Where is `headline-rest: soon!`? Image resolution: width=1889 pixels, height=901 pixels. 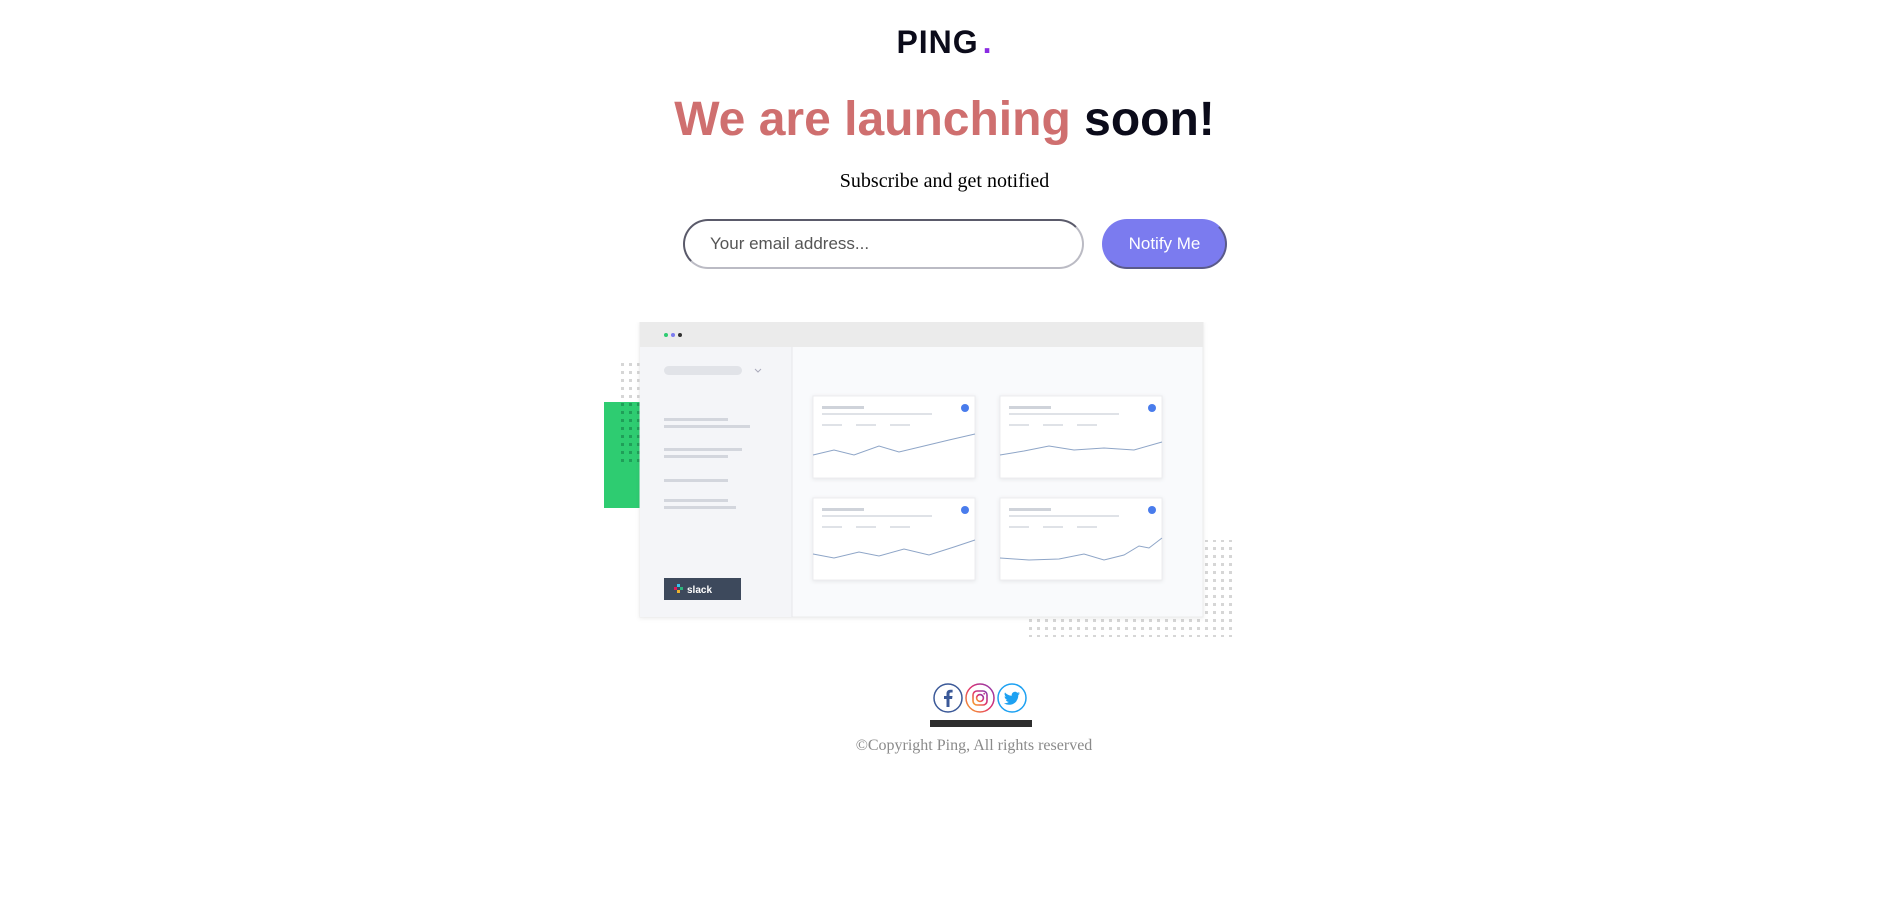
headline-rest: soon! is located at coordinates (1149, 119).